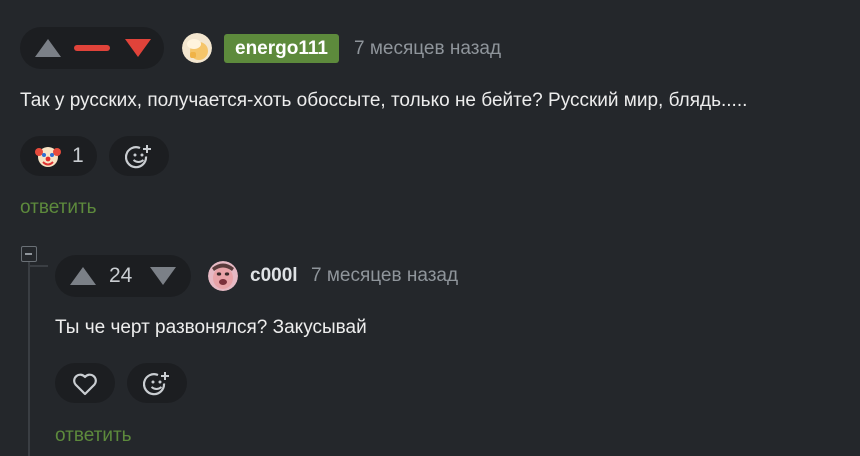  What do you see at coordinates (48, 157) in the screenshot?
I see `clown-icon` at bounding box center [48, 157].